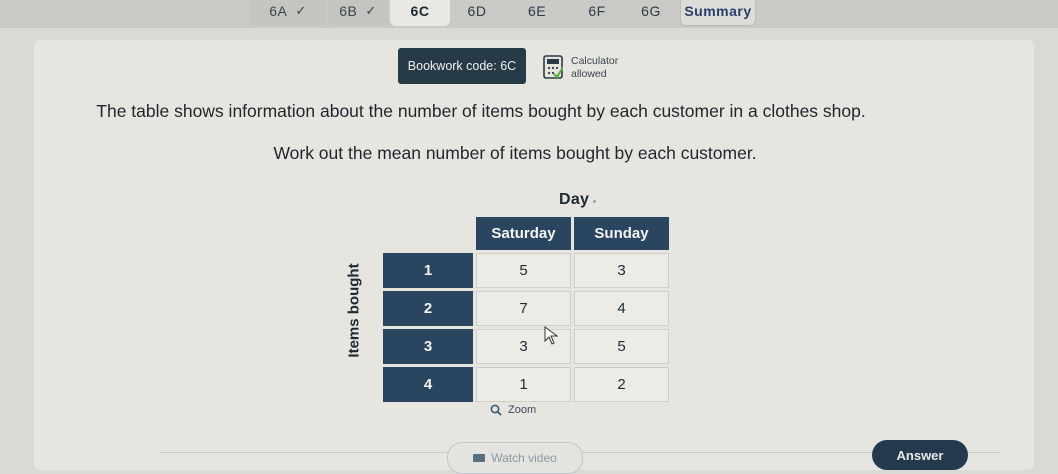 This screenshot has width=1058, height=474. I want to click on calculator-icon, so click(553, 67).